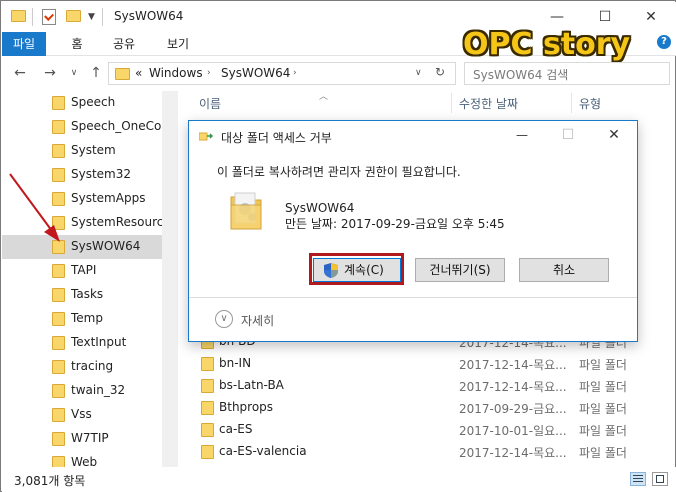 This screenshot has width=676, height=492. Describe the element at coordinates (488, 103) in the screenshot. I see `column-date: 수정한 날짜` at that location.